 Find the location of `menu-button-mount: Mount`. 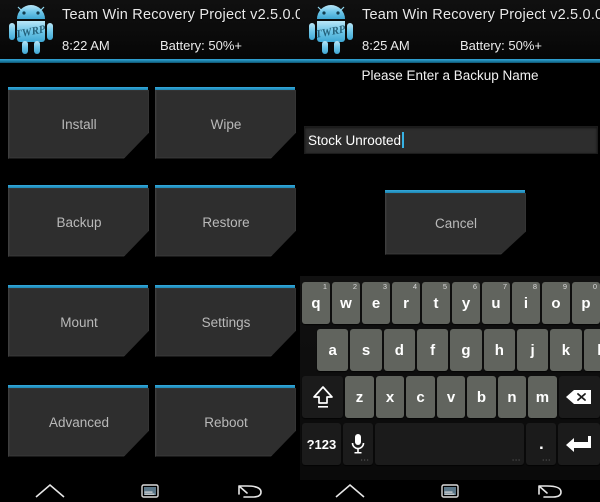

menu-button-mount: Mount is located at coordinates (78, 321).